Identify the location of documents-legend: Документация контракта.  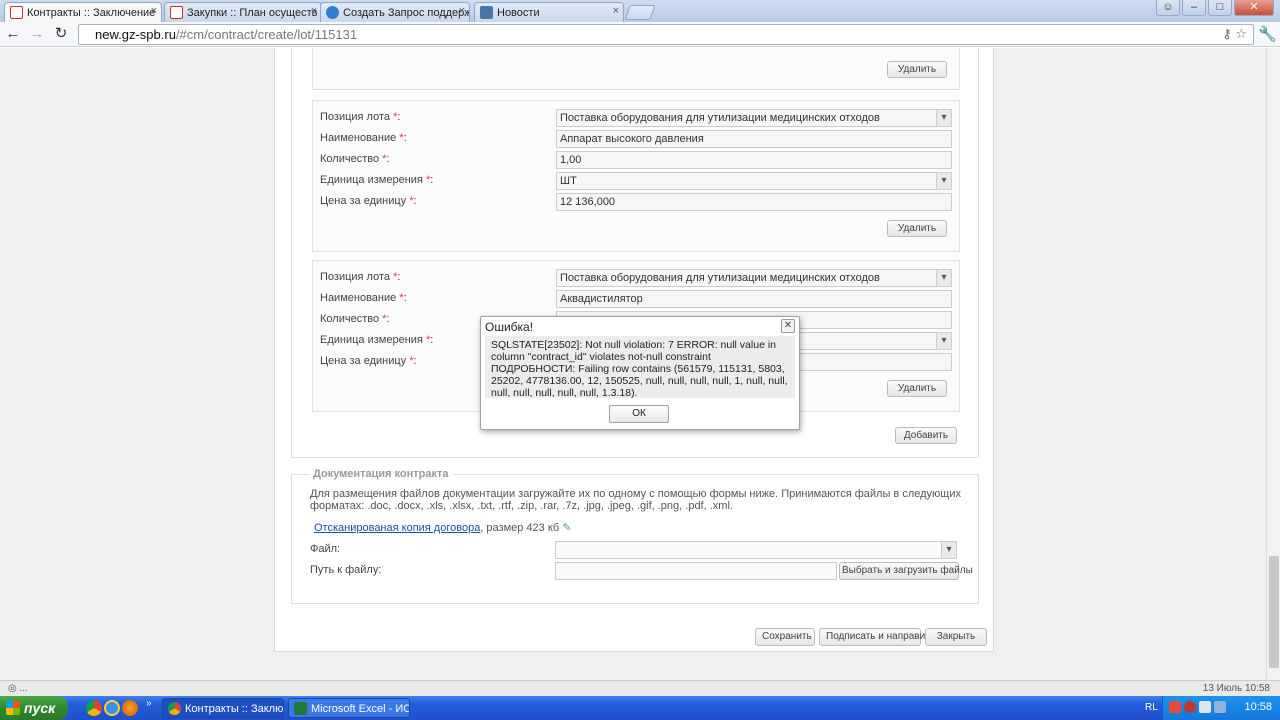
(381, 474).